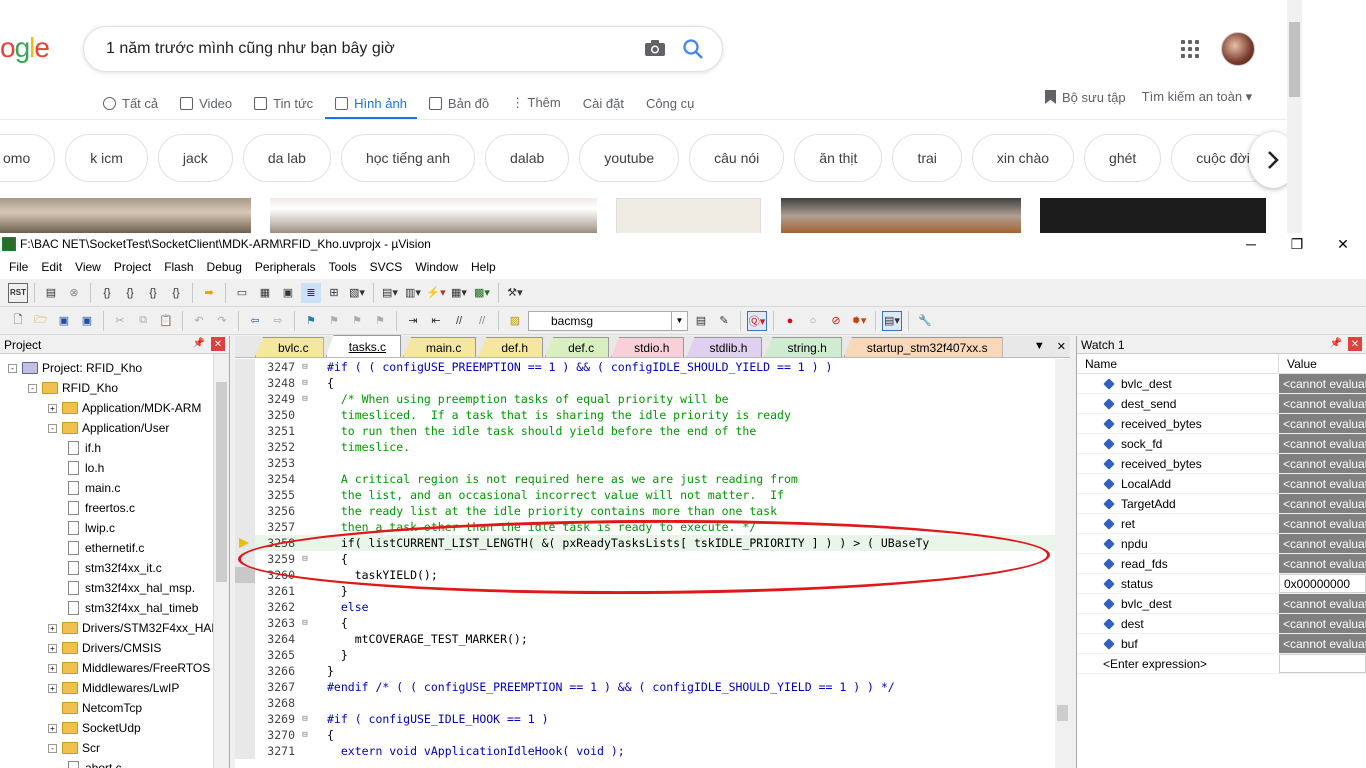  I want to click on editor-tab: string.h, so click(803, 347).